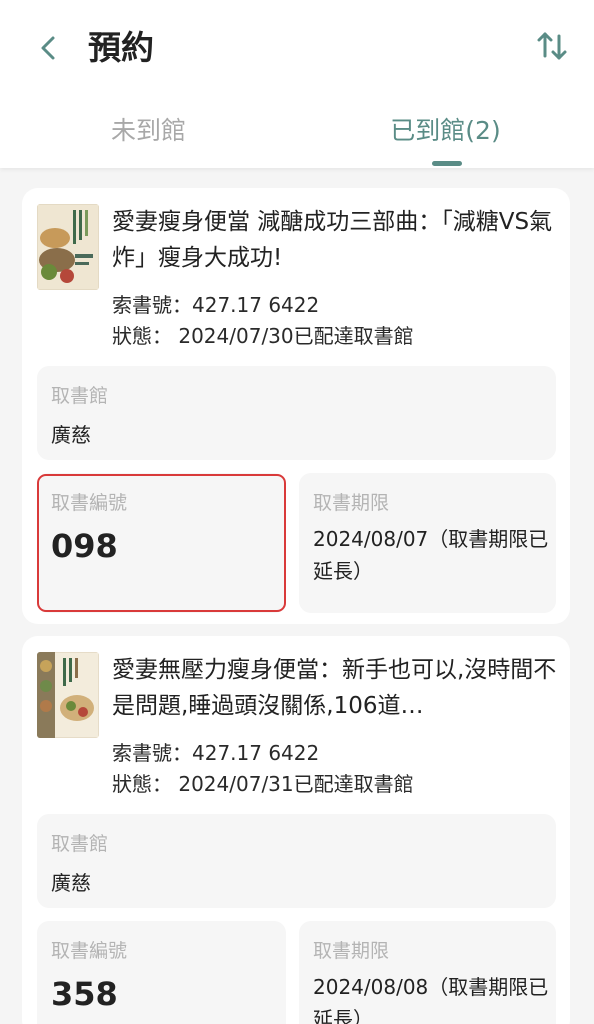 This screenshot has height=1024, width=594. Describe the element at coordinates (161, 543) in the screenshot. I see `highlight-box` at that location.